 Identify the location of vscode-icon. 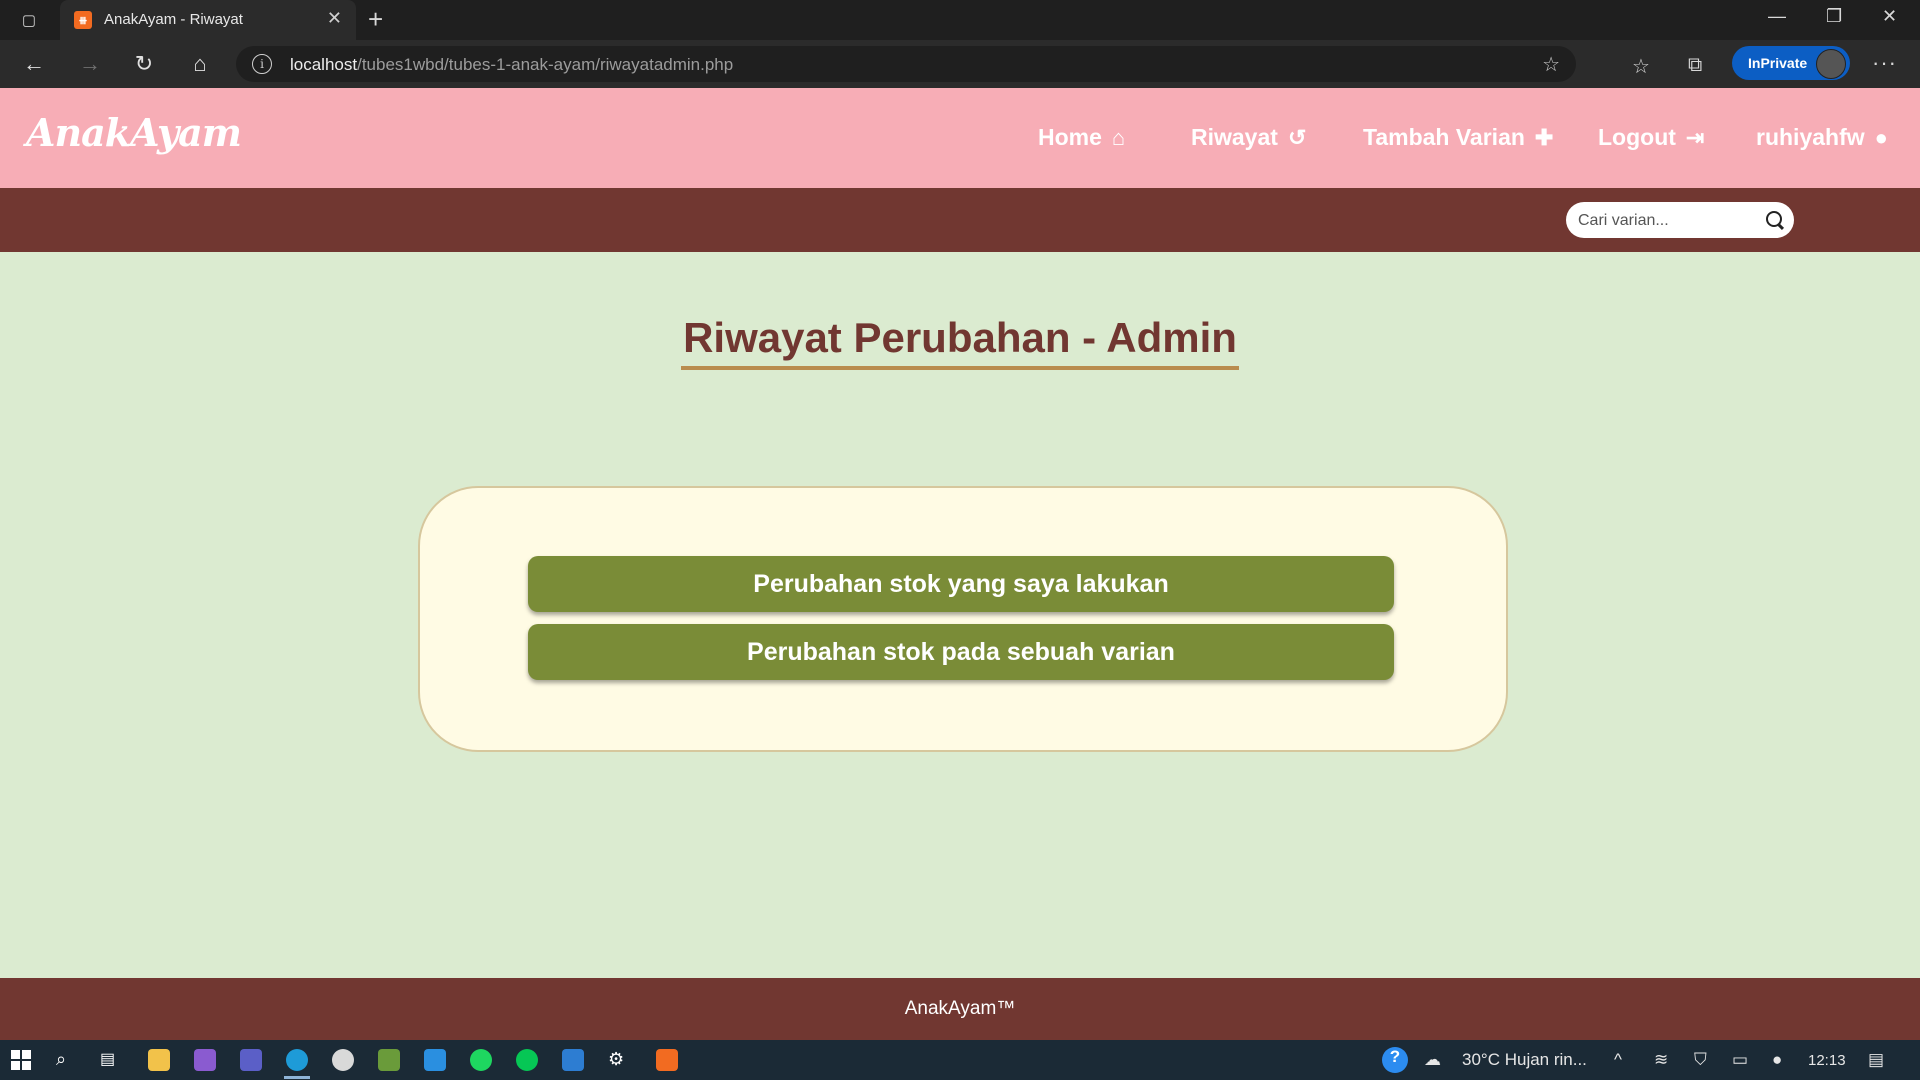
(435, 1060).